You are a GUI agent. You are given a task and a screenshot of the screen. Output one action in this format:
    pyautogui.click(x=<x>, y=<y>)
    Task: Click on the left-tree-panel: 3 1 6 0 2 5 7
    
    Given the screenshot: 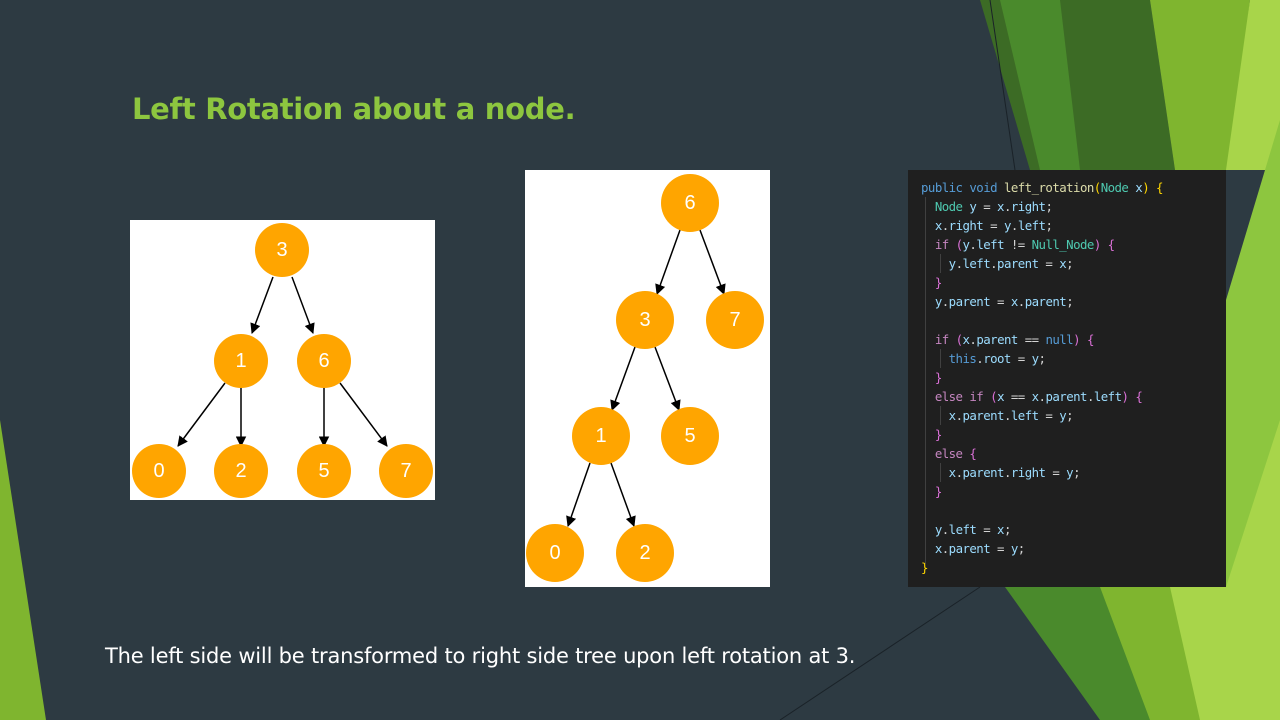 What is the action you would take?
    pyautogui.click(x=282, y=360)
    